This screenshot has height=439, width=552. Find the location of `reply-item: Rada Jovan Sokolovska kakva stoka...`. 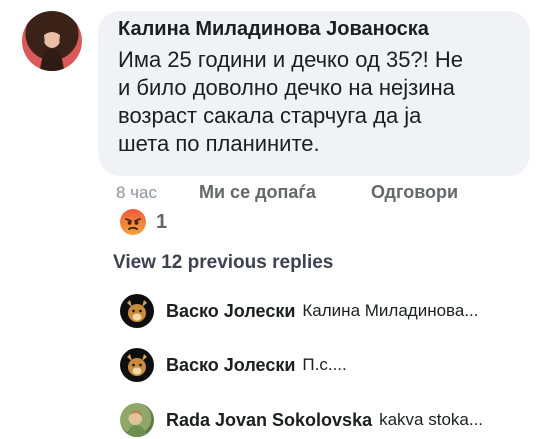

reply-item: Rada Jovan Sokolovska kakva stoka... is located at coordinates (301, 420).